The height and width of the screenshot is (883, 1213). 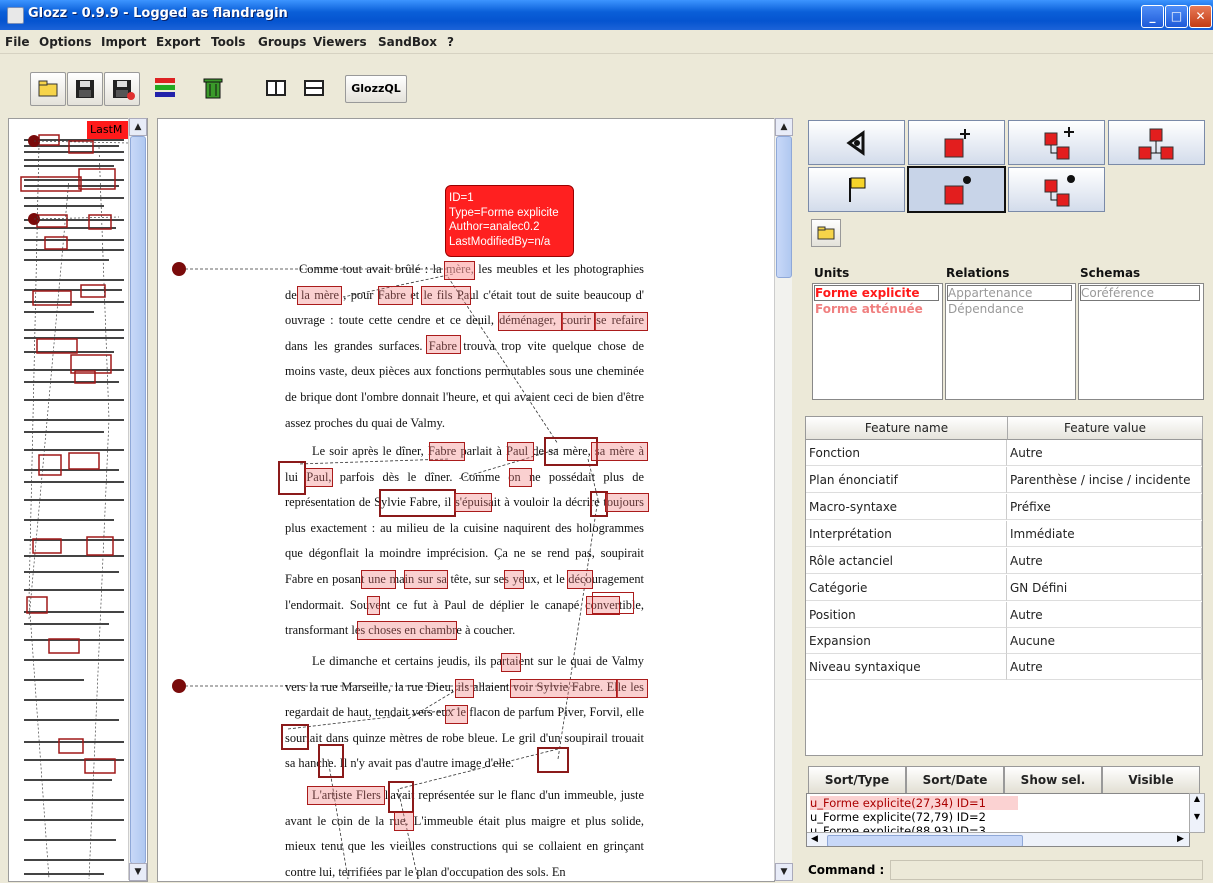 What do you see at coordinates (876, 293) in the screenshot?
I see `unit-type-item: Forme explicite` at bounding box center [876, 293].